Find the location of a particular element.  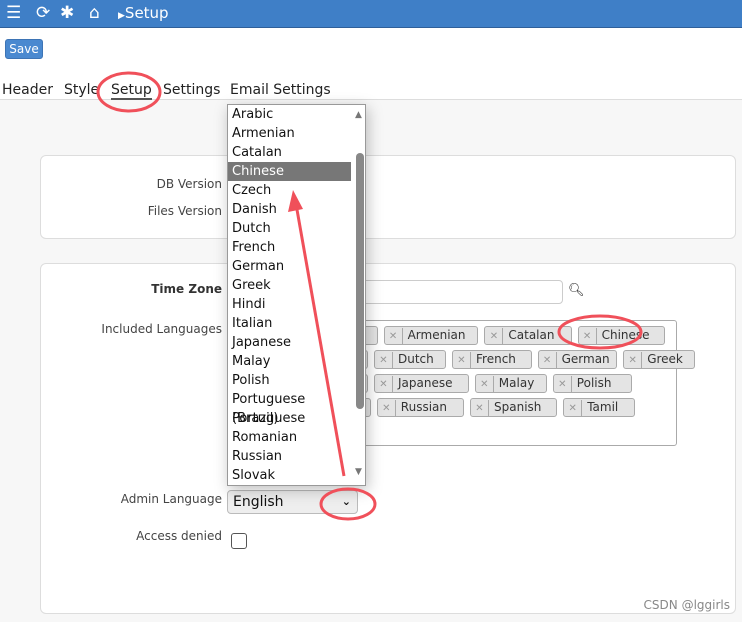

access-denied-checkbox is located at coordinates (239, 541).